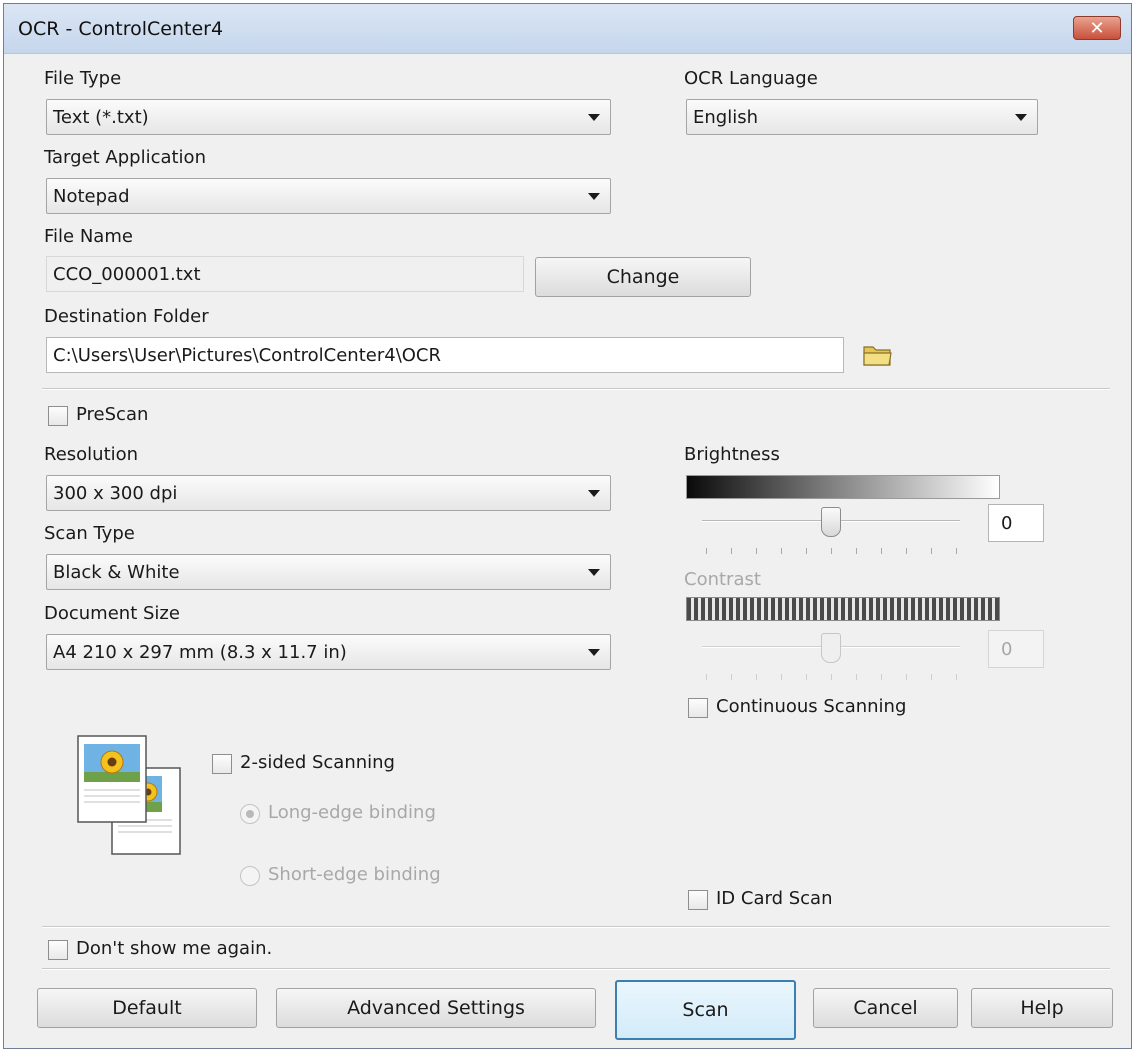 The width and height of the screenshot is (1137, 1053). What do you see at coordinates (91, 196) in the screenshot?
I see `target-application-value: Notepad` at bounding box center [91, 196].